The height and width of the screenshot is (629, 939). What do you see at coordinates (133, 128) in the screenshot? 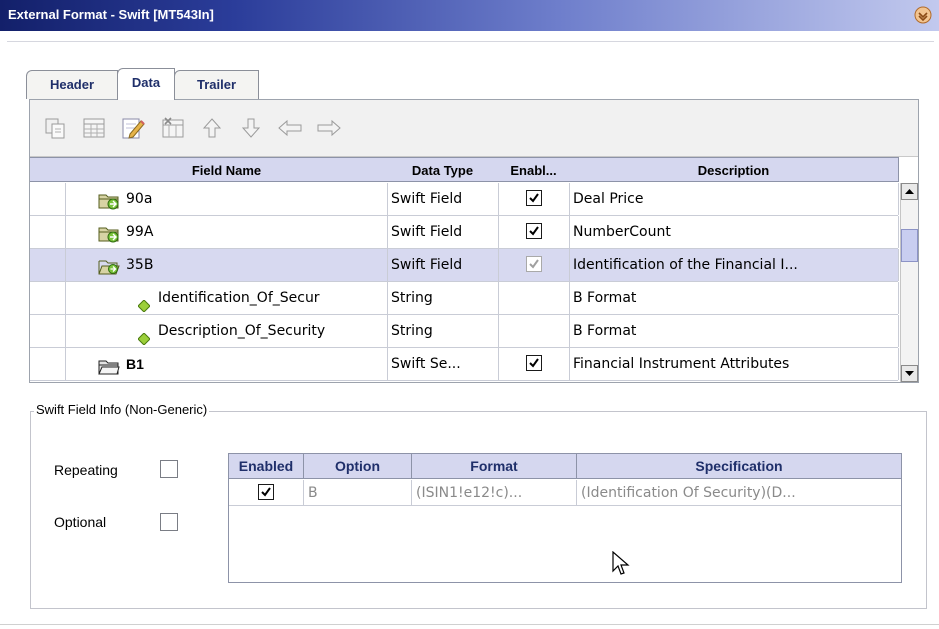
I see `edit-icon` at bounding box center [133, 128].